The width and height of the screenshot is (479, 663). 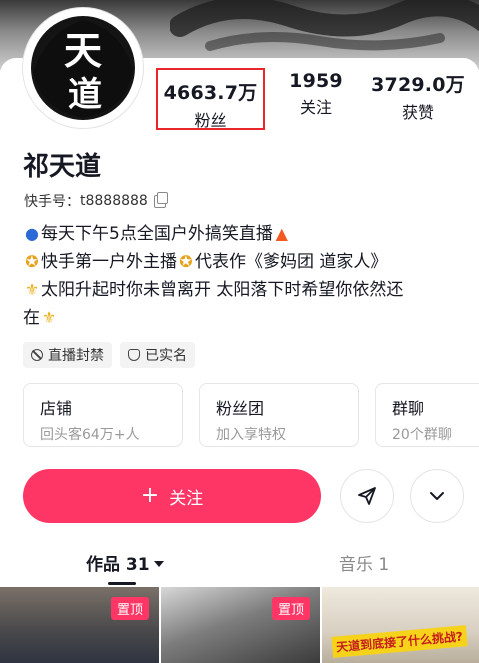 I want to click on following-label: 关注, so click(x=315, y=107).